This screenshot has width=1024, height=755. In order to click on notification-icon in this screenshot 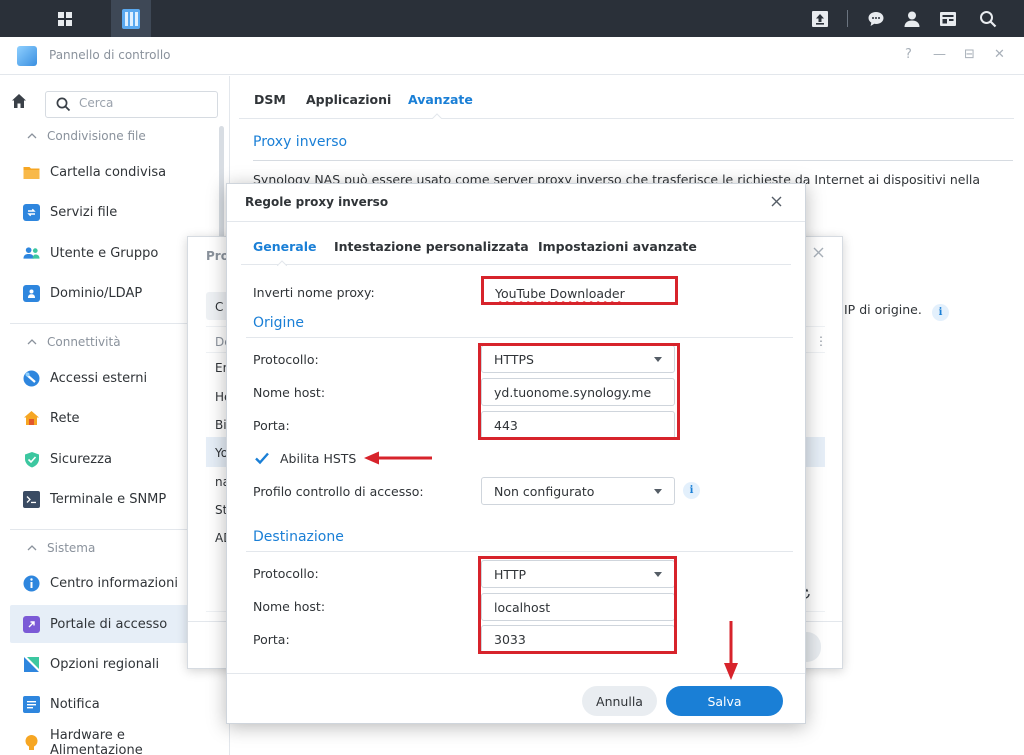, I will do `click(31, 704)`.